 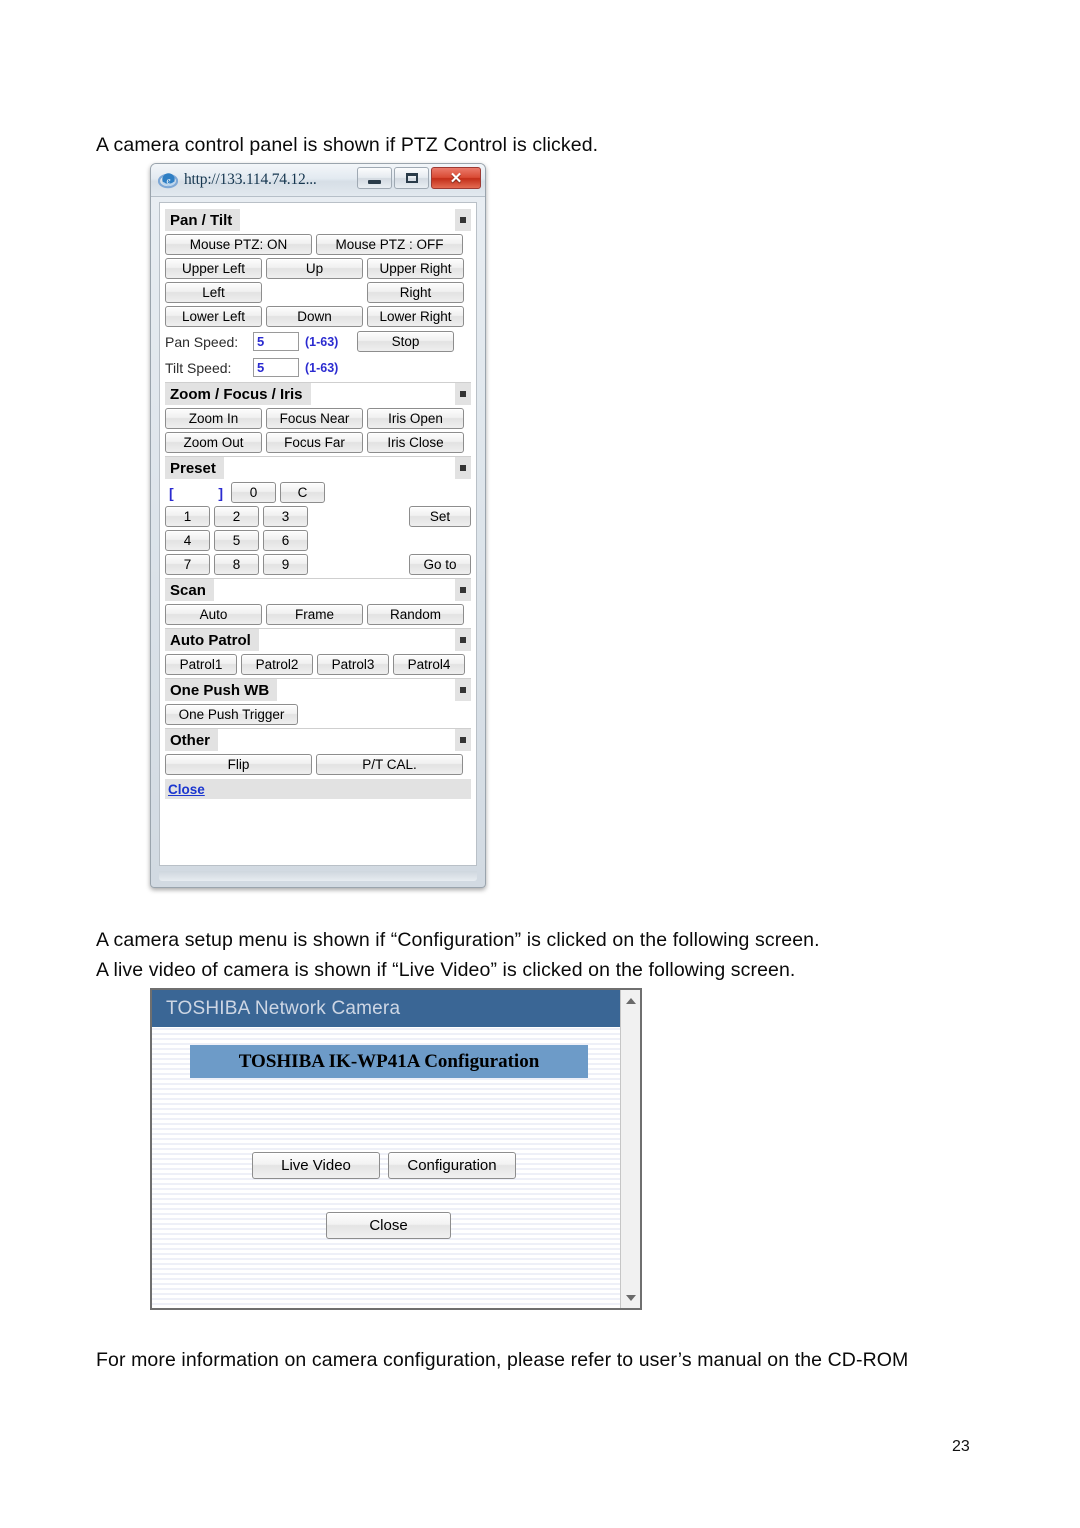 I want to click on patrol1-button: Patrol1, so click(x=201, y=664).